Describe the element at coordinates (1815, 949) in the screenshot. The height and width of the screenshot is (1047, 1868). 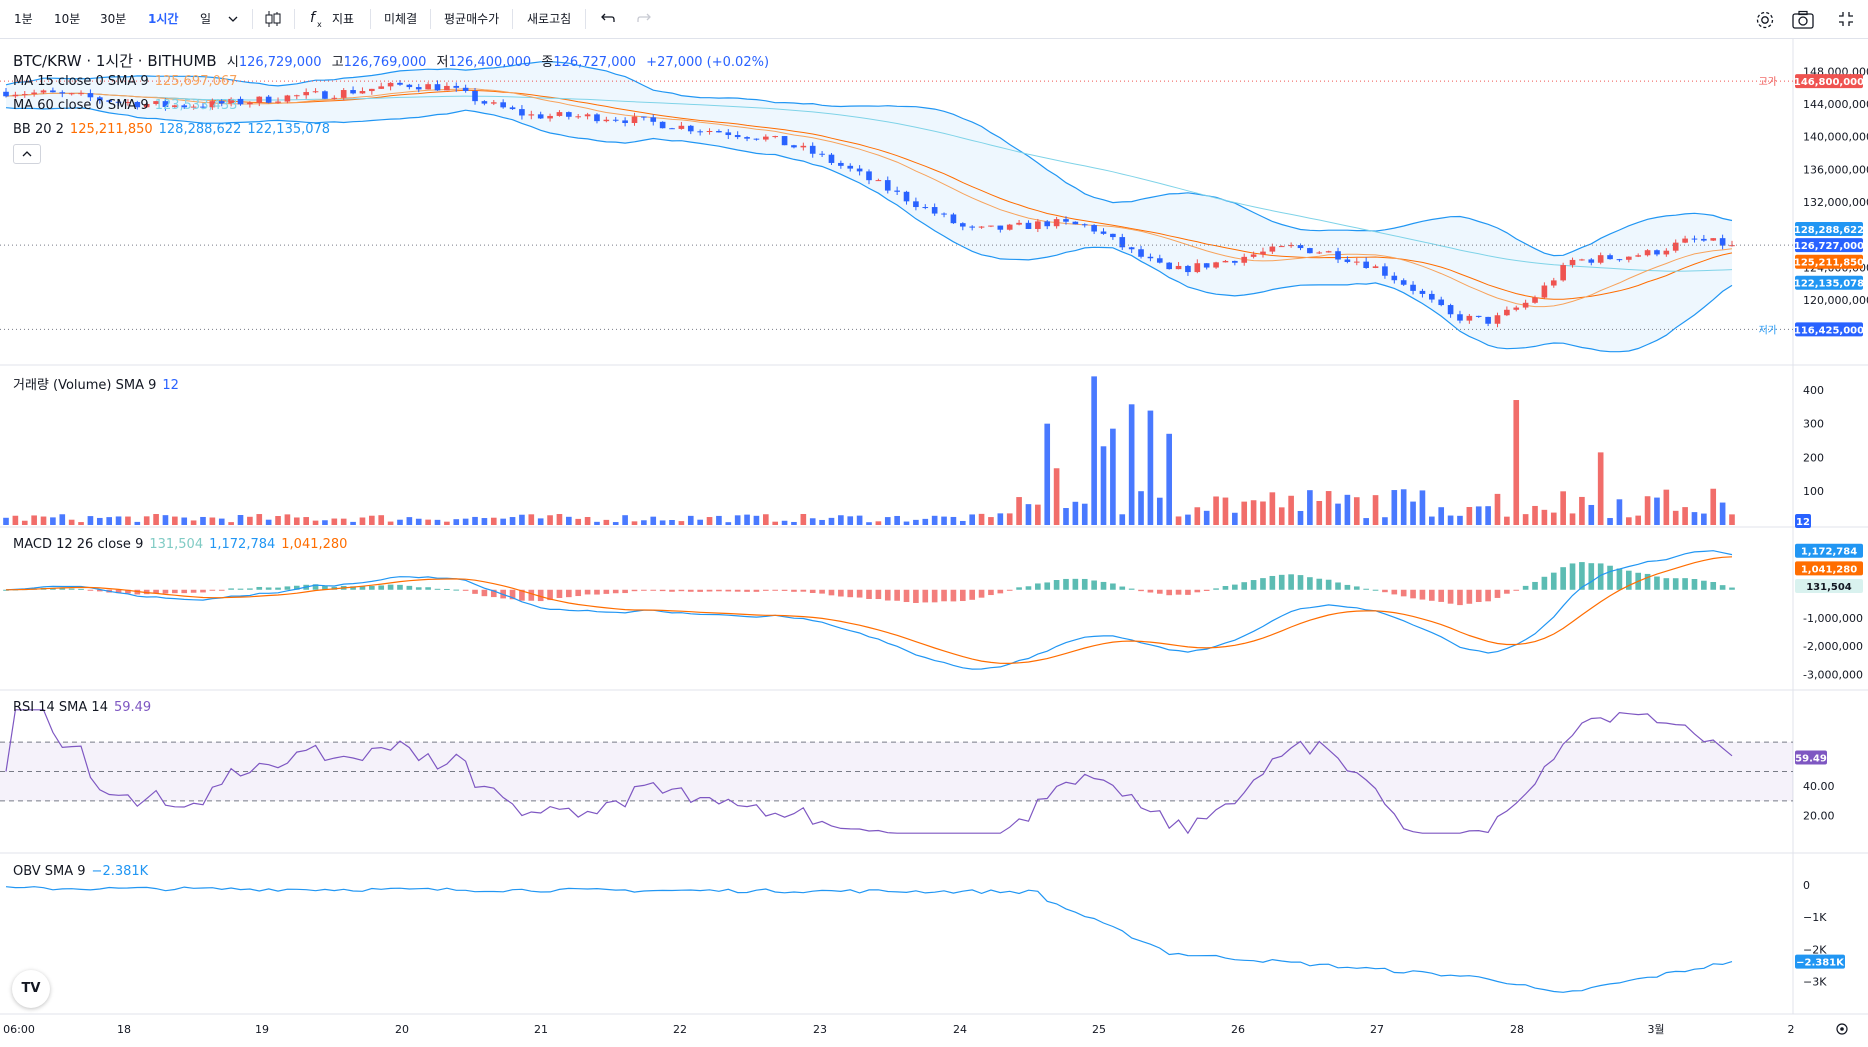
I see `obv-tick-label: −2K` at that location.